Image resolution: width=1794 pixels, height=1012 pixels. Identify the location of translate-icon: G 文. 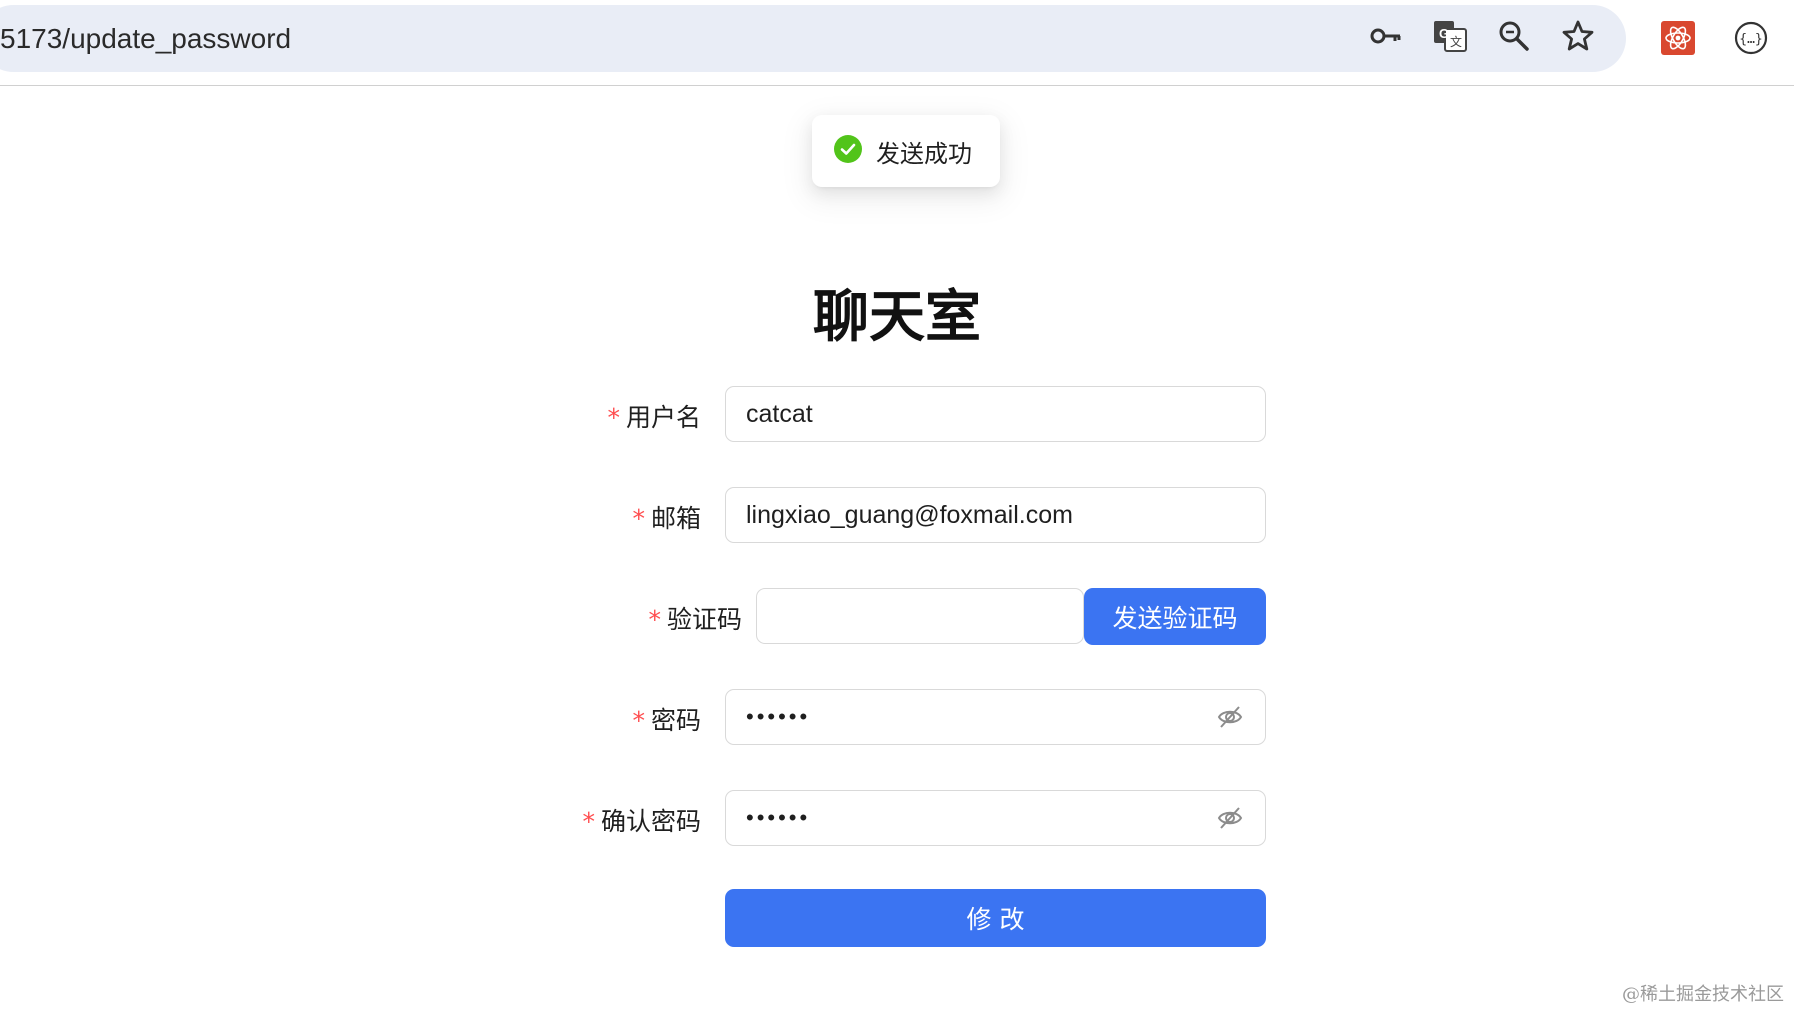
(1450, 36).